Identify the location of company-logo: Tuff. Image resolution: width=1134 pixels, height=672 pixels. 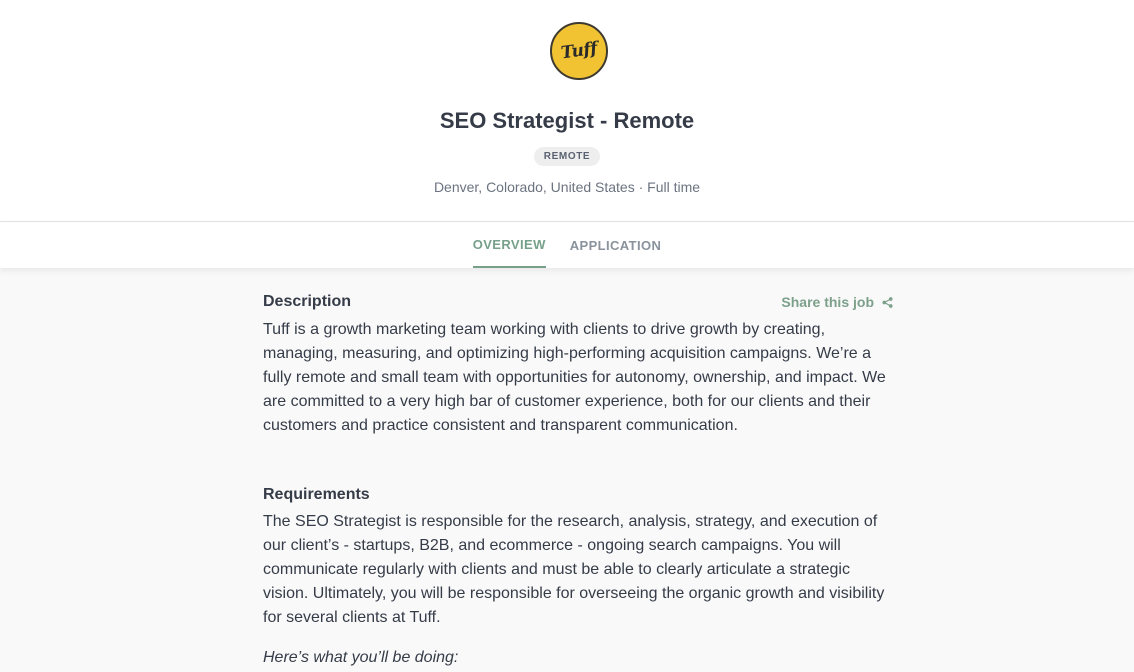
(579, 51).